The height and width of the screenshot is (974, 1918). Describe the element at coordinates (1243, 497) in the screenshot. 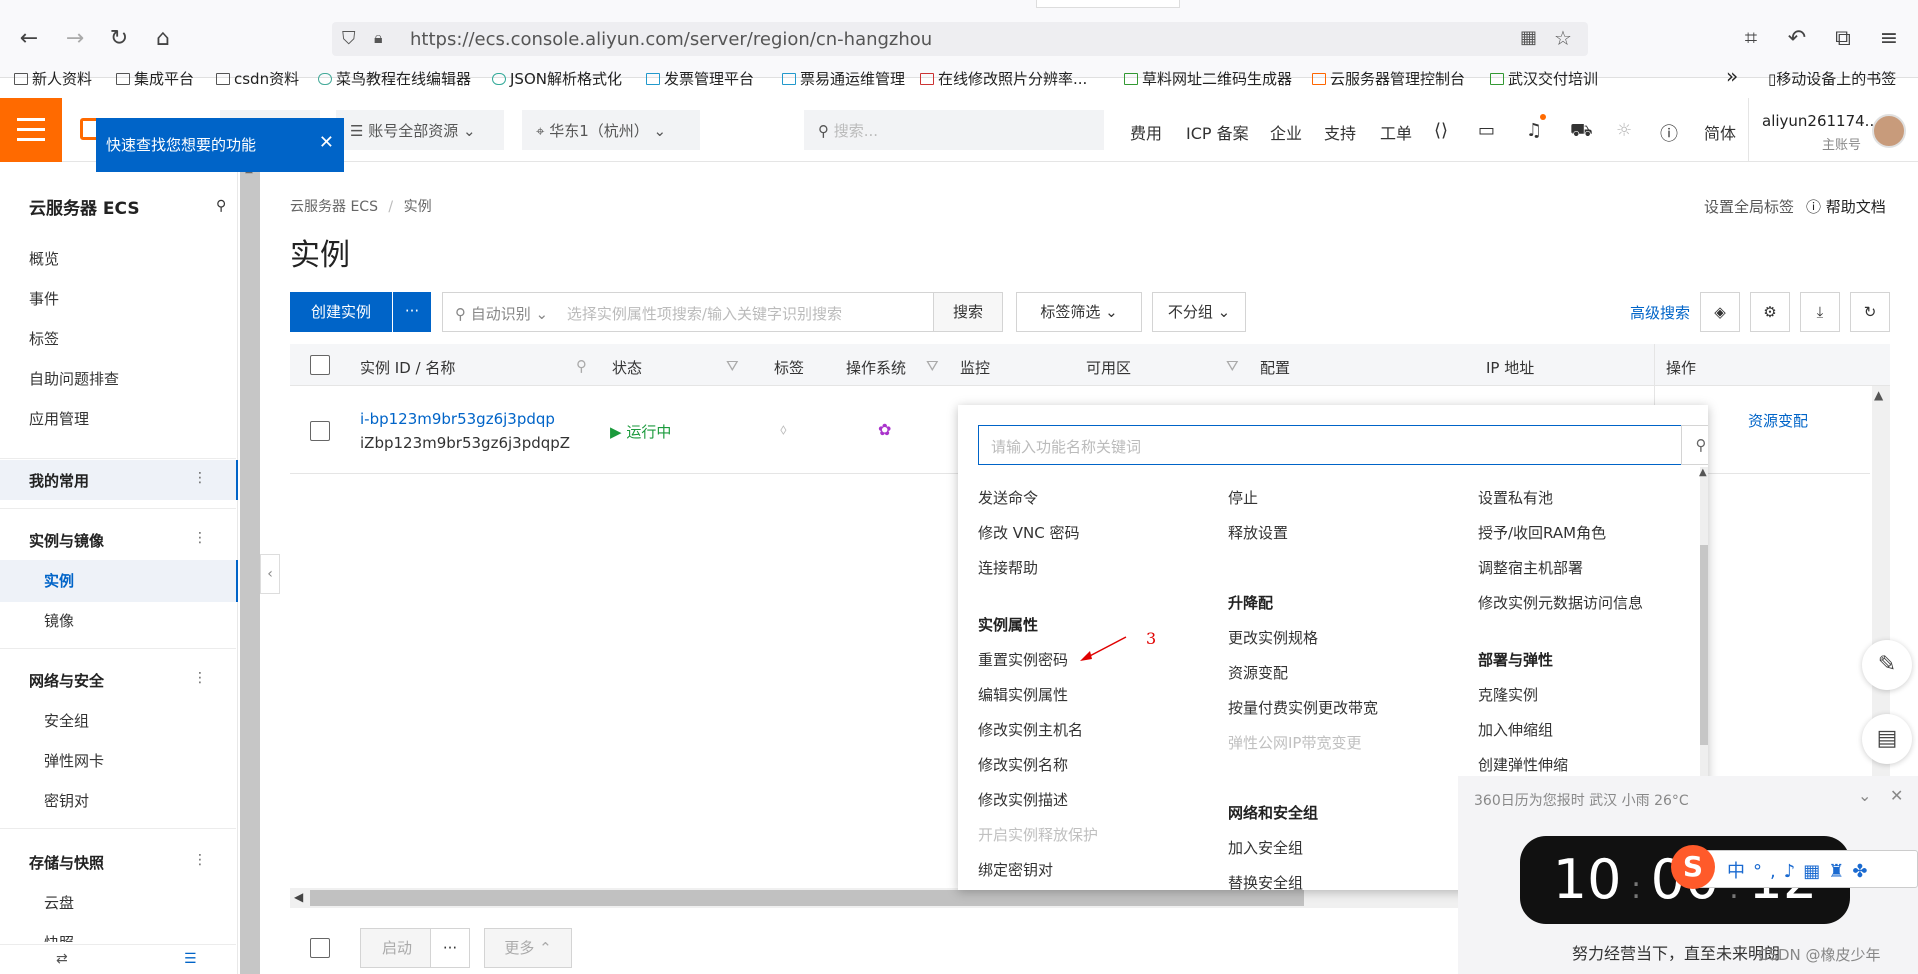

I see `popover-action-item: 停止` at that location.